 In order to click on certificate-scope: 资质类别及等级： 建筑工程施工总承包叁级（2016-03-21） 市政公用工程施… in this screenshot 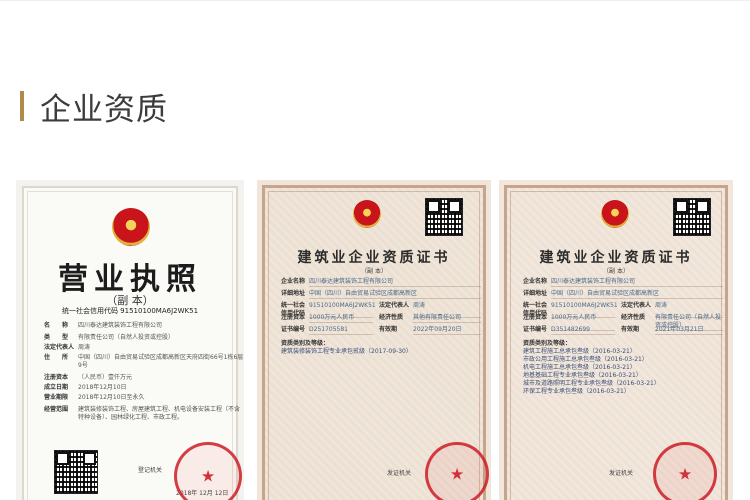, I will do `click(591, 367)`.